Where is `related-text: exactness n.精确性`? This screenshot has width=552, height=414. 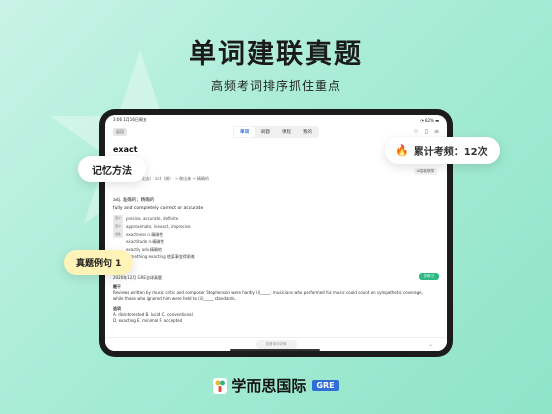 related-text: exactness n.精确性 is located at coordinates (145, 234).